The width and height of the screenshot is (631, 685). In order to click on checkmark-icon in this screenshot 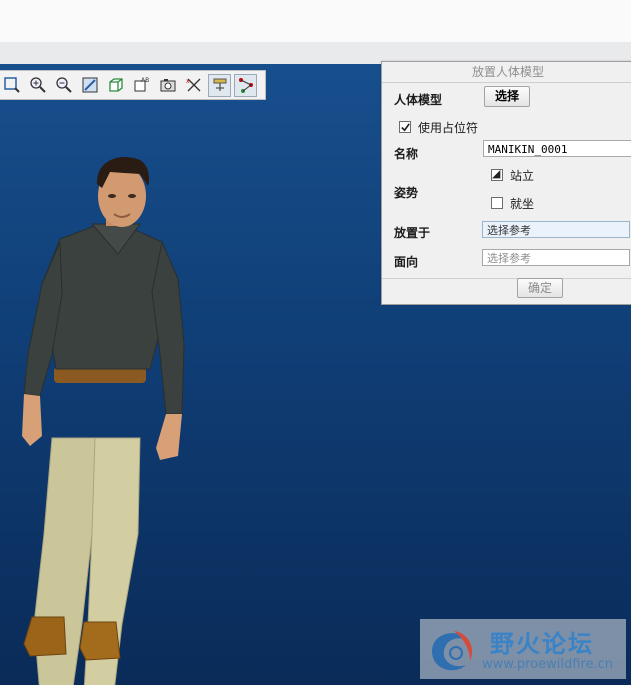, I will do `click(405, 127)`.